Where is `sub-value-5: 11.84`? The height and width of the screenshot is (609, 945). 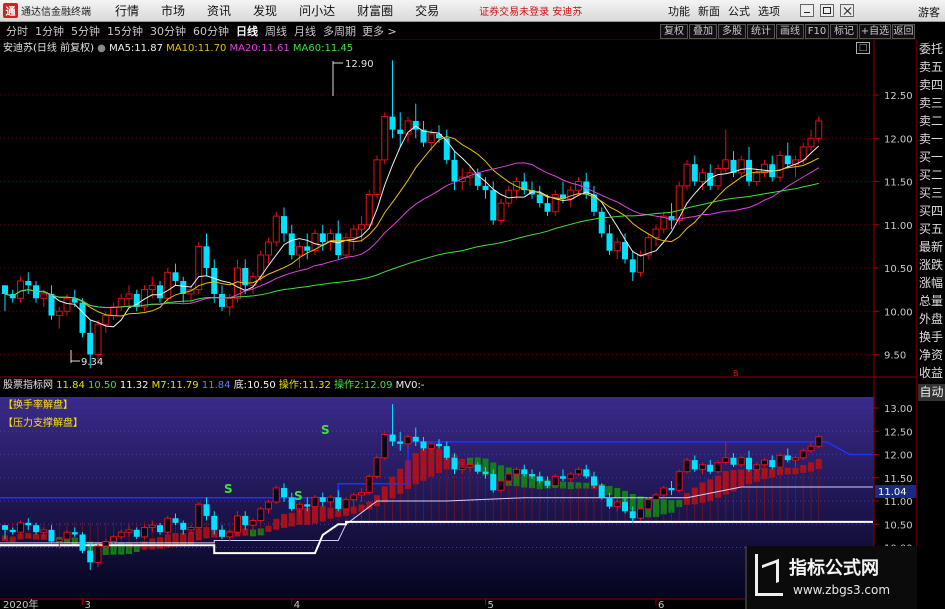 sub-value-5: 11.84 is located at coordinates (216, 385).